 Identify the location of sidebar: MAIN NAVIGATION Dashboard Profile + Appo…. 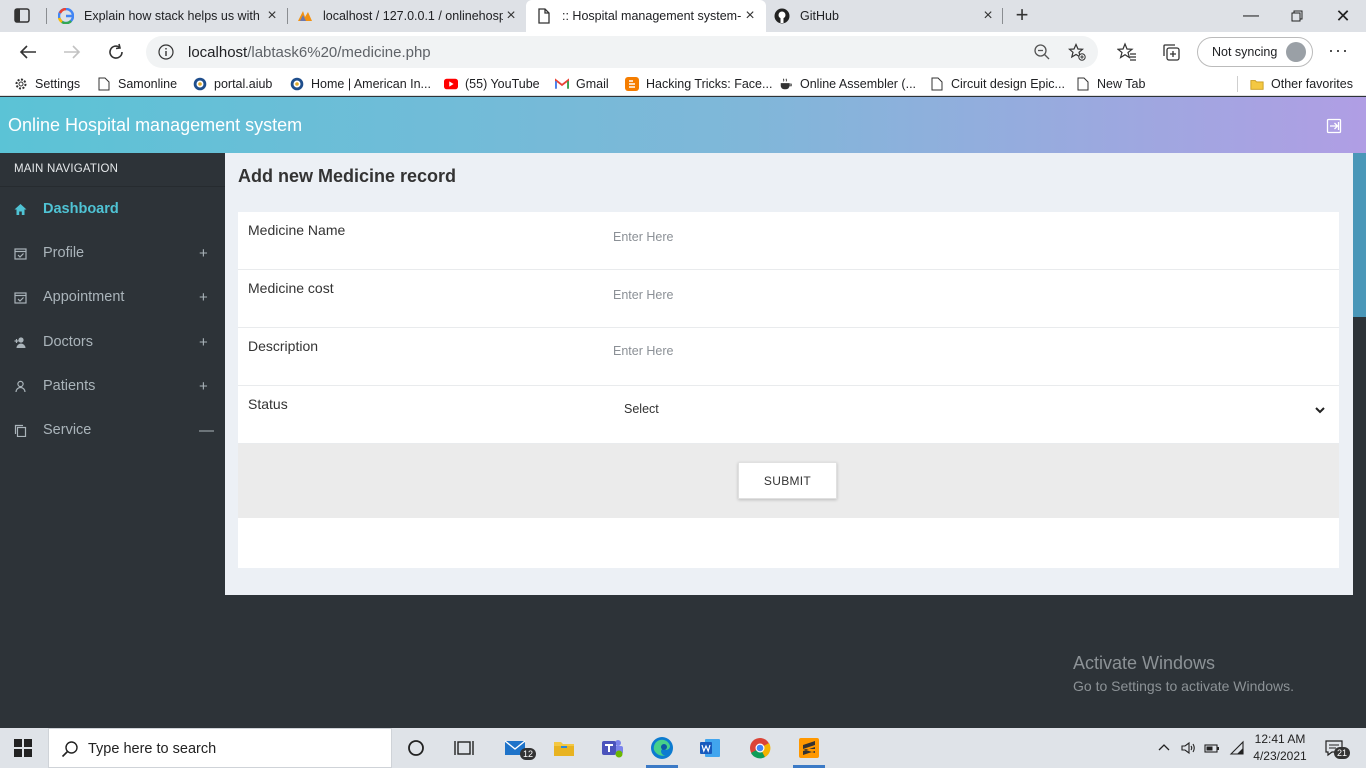
(112, 440).